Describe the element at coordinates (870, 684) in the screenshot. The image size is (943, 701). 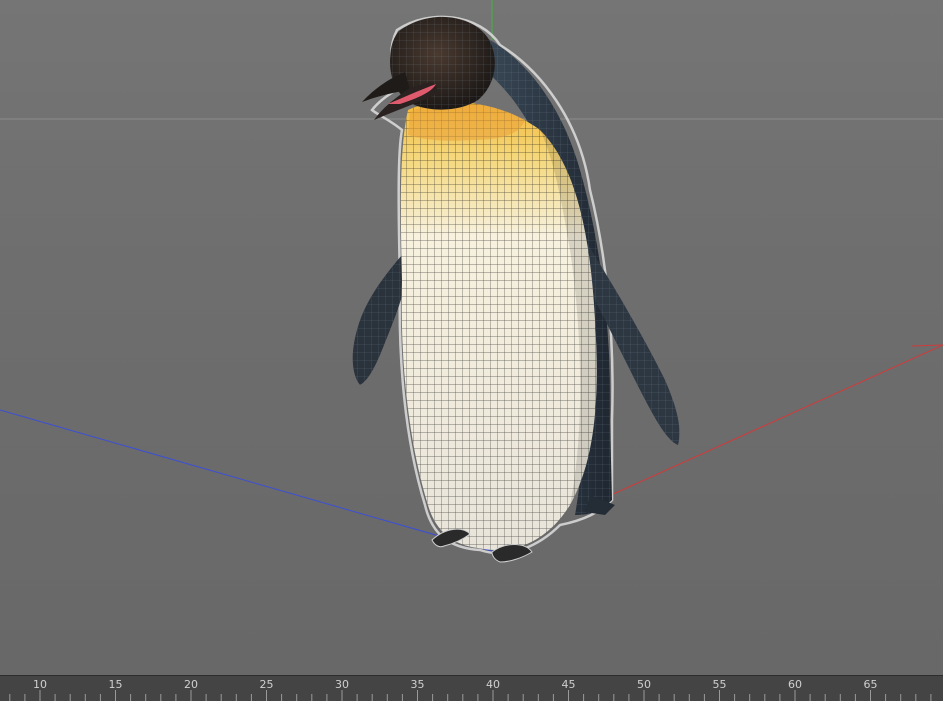
I see `frame-label: 65` at that location.